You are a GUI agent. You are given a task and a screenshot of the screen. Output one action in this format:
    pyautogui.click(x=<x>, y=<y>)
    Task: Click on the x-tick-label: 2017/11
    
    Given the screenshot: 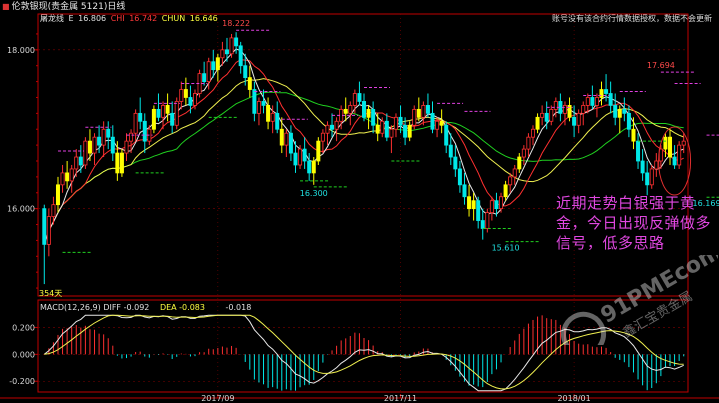 What is the action you would take?
    pyautogui.click(x=400, y=398)
    